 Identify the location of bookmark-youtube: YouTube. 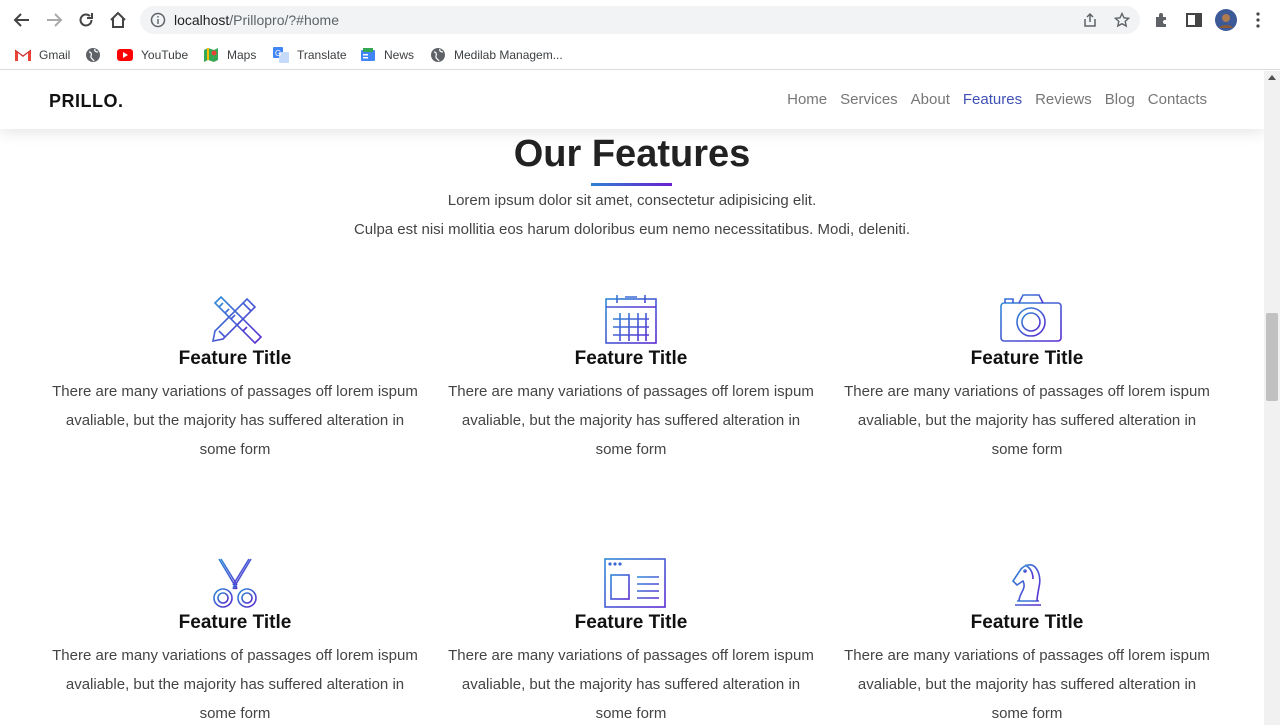
(152, 55).